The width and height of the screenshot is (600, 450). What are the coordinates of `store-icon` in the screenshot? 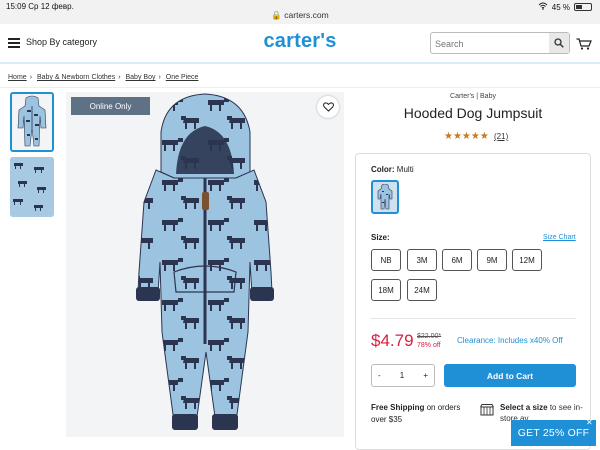 It's located at (487, 410).